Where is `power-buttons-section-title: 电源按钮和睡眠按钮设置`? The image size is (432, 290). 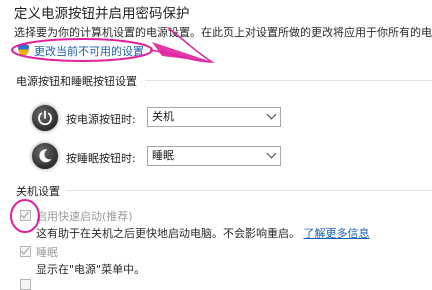
power-buttons-section-title: 电源按钮和睡眠按钮设置 is located at coordinates (76, 81).